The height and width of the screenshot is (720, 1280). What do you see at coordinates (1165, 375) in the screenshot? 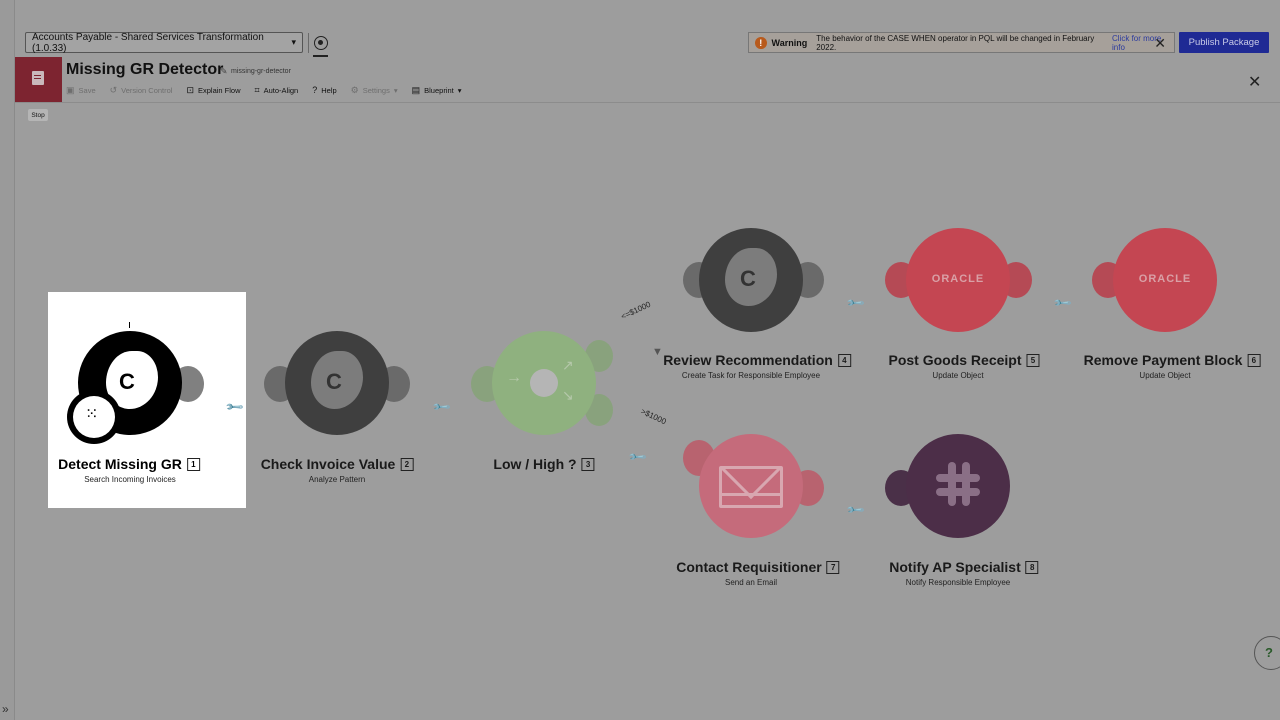
I see `node-6-subtitle: Update Object` at bounding box center [1165, 375].